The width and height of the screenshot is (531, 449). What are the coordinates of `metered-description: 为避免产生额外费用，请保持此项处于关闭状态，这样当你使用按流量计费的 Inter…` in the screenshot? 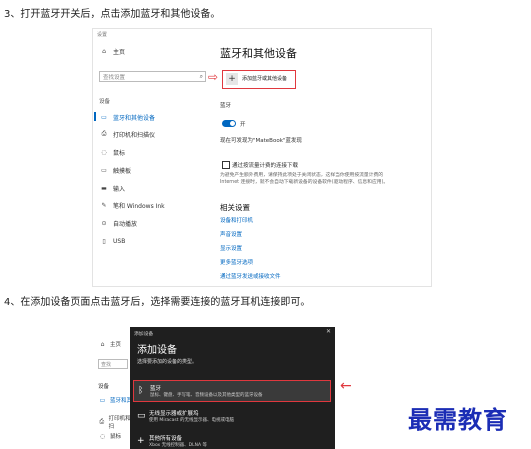 It's located at (304, 179).